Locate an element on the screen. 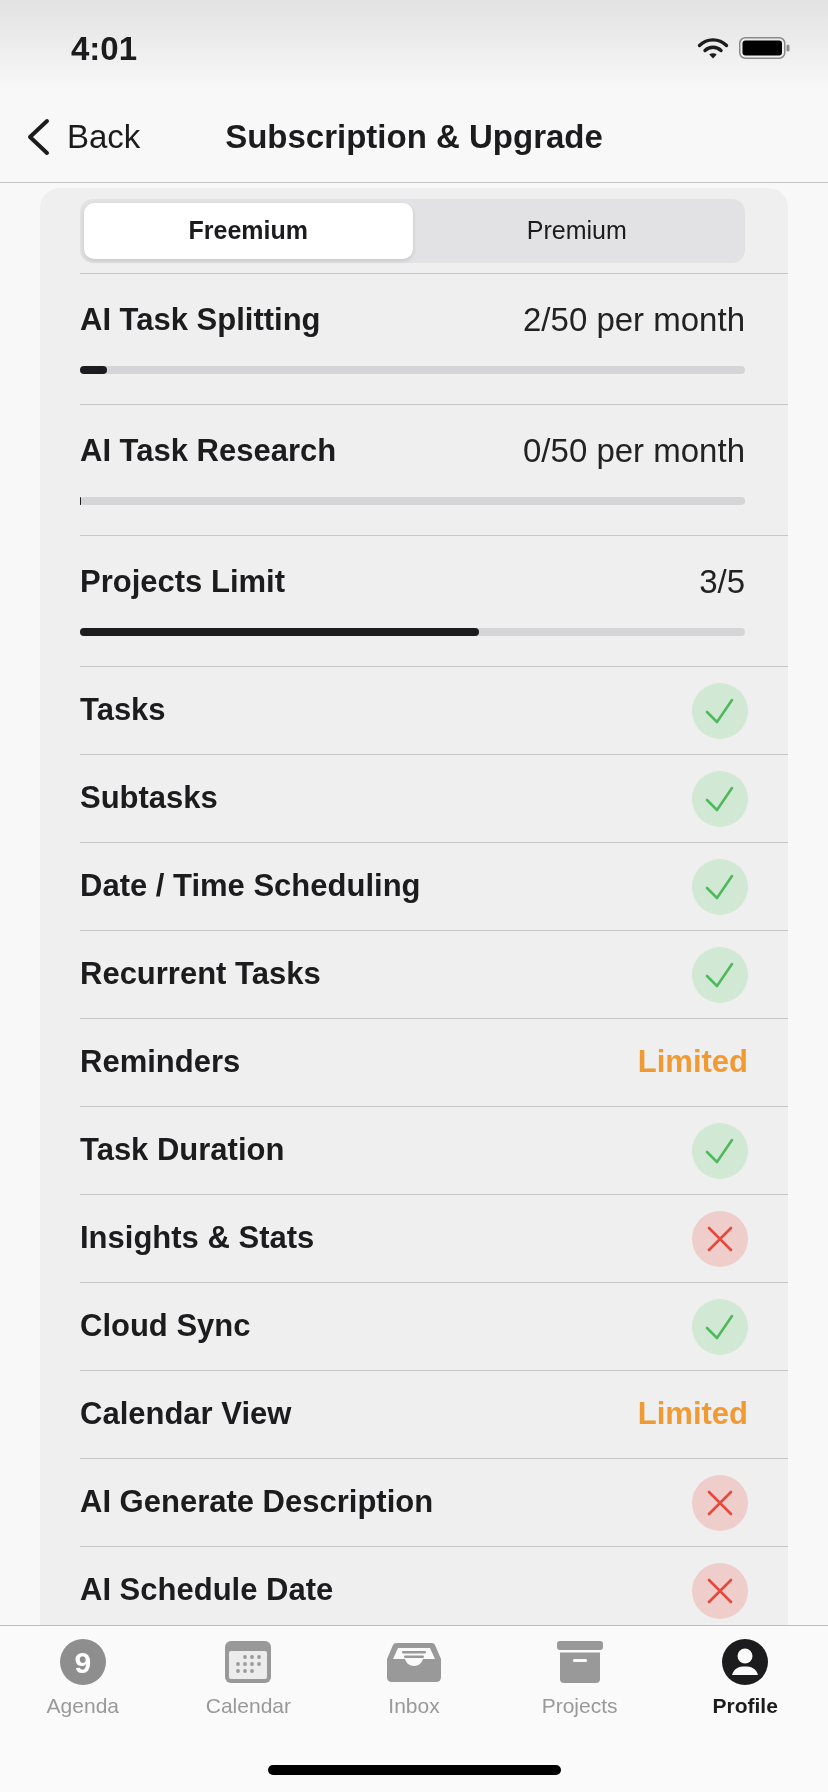 The image size is (828, 1792). feature-label: AI Generate Description is located at coordinates (257, 1502).